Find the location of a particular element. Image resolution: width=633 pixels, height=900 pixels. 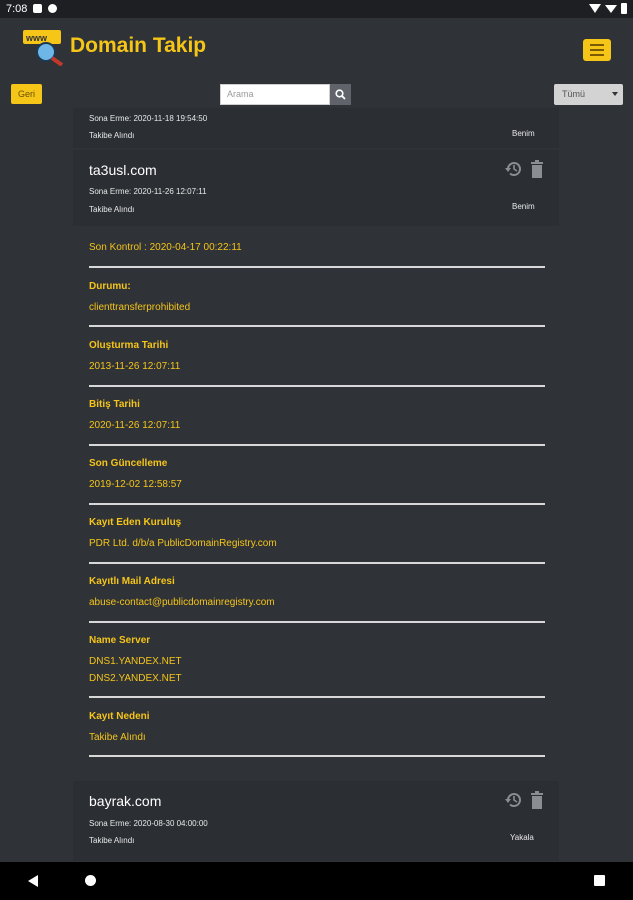

owner-text: Yakala is located at coordinates (522, 837).